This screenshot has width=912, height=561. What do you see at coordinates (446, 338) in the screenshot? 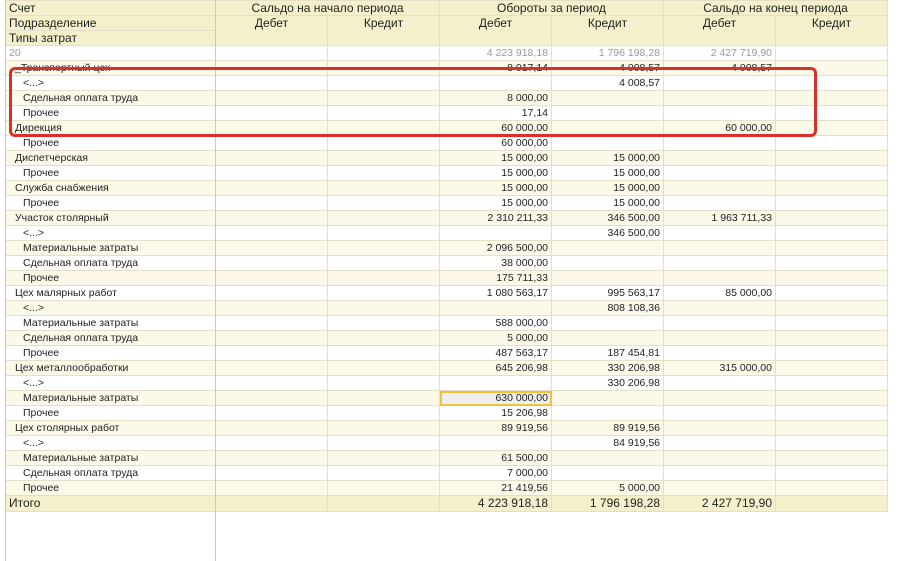
I see `table-row: Сдельная оплата труда 5 000,00` at bounding box center [446, 338].